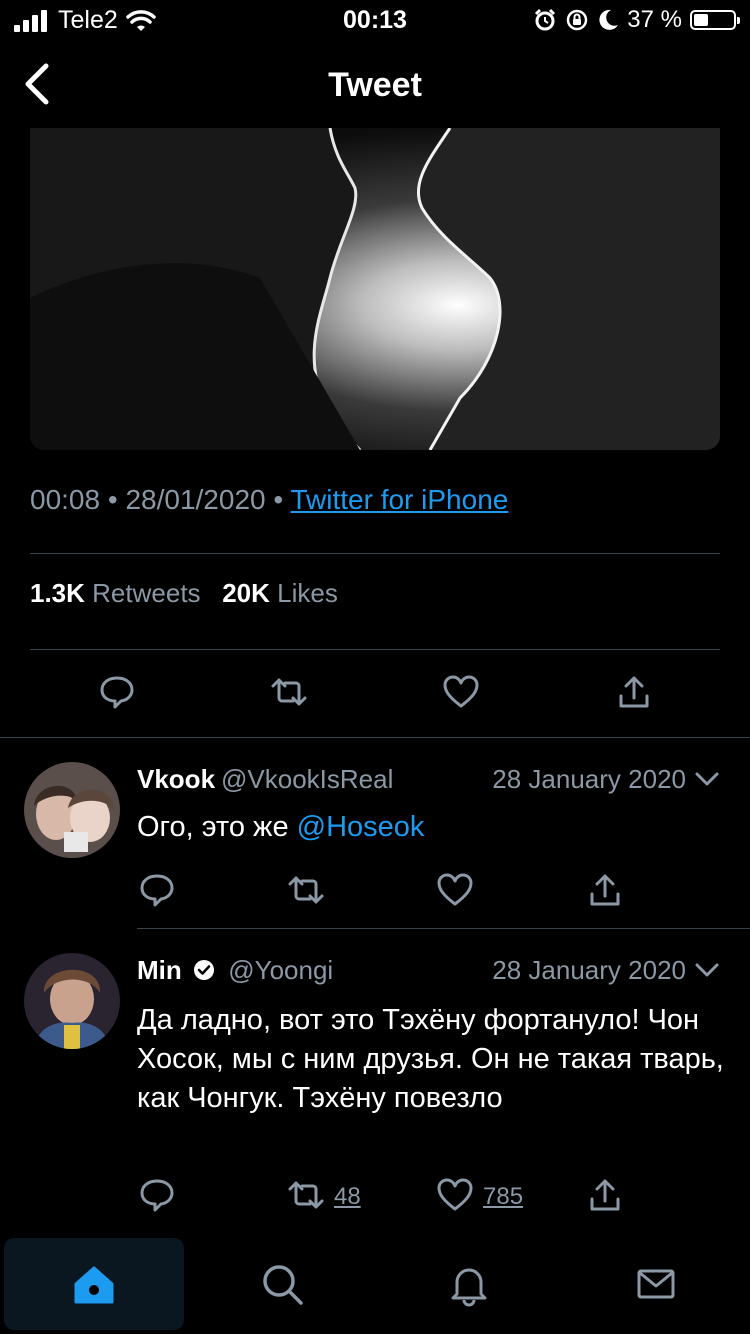 The width and height of the screenshot is (750, 1334). What do you see at coordinates (469, 1287) in the screenshot?
I see `notifications-icon` at bounding box center [469, 1287].